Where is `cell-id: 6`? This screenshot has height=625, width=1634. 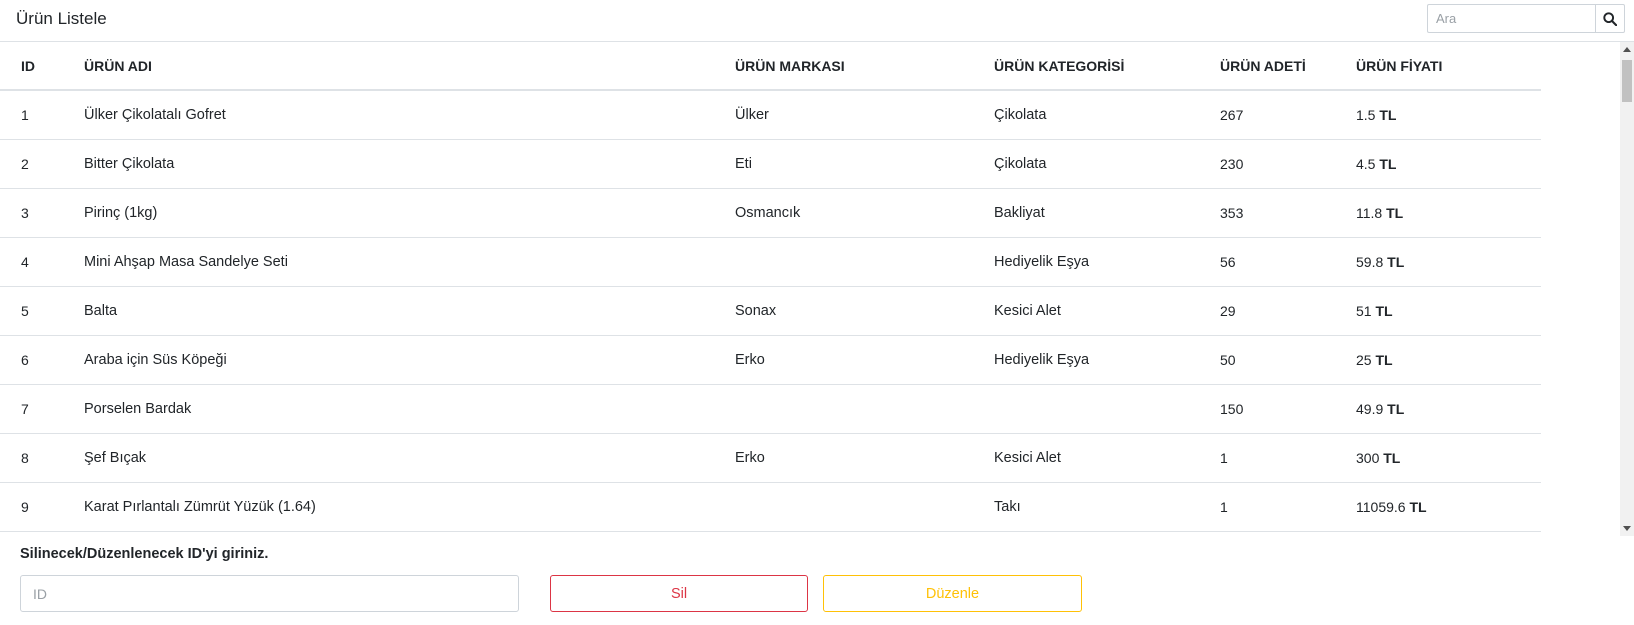
cell-id: 6 is located at coordinates (31, 360).